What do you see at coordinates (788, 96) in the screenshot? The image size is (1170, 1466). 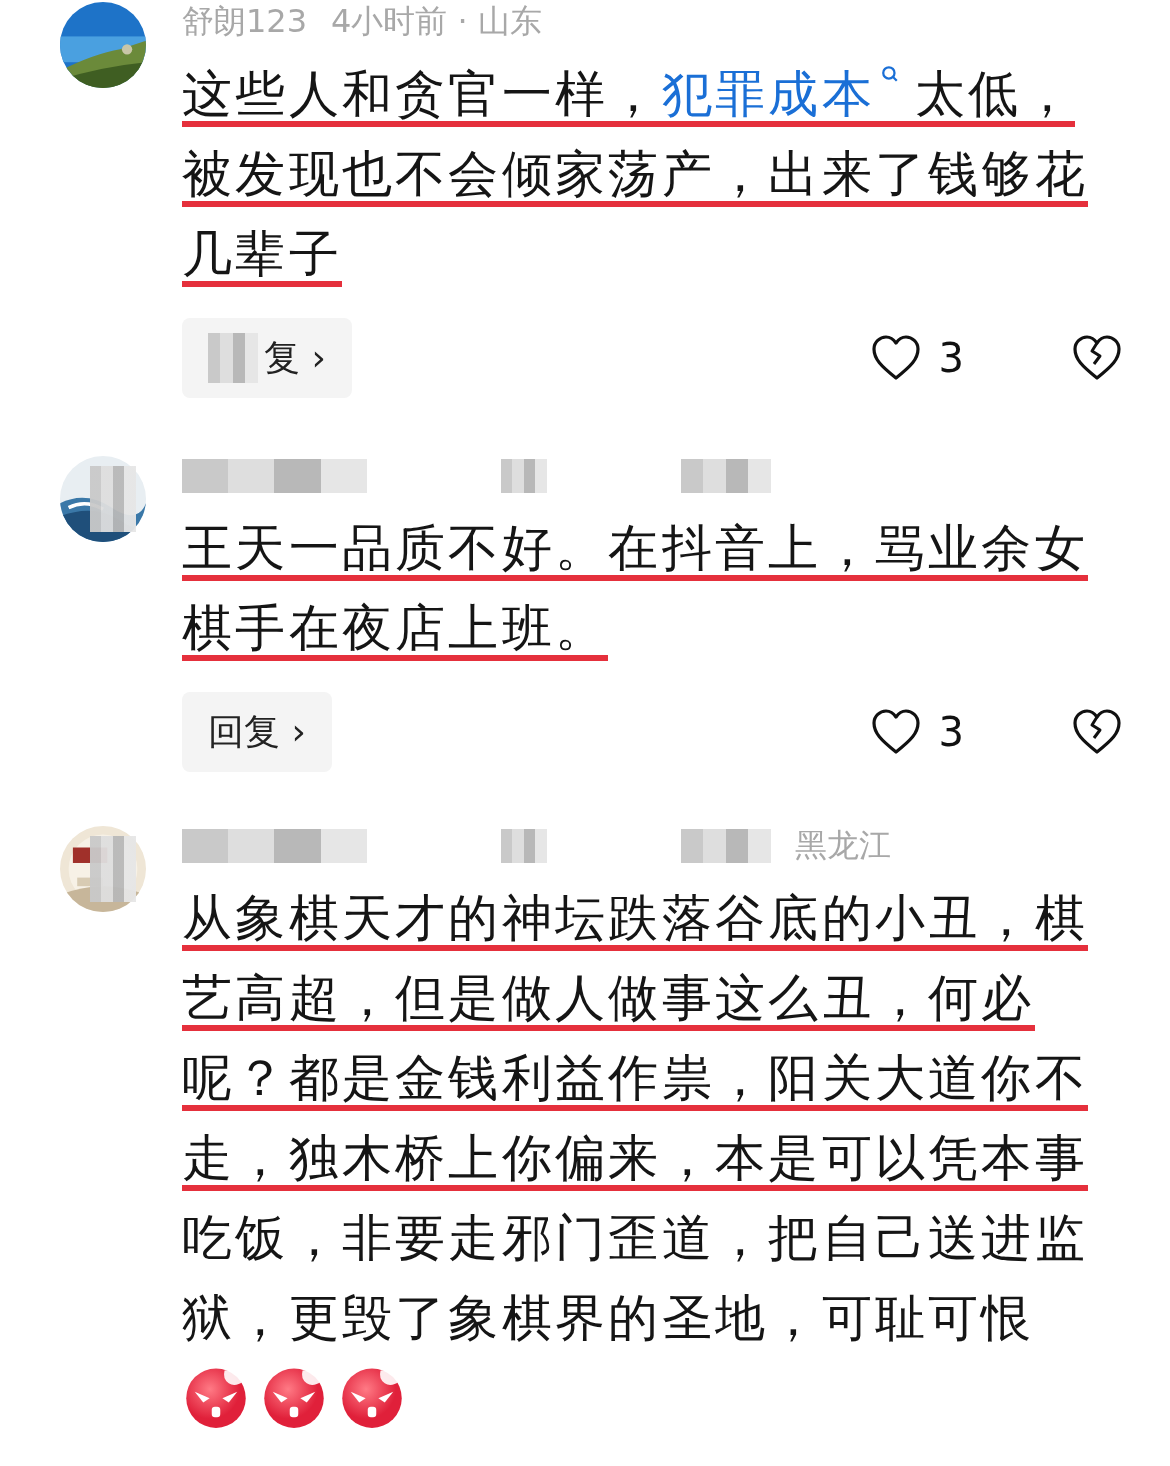 I see `search-link: 犯罪成本` at bounding box center [788, 96].